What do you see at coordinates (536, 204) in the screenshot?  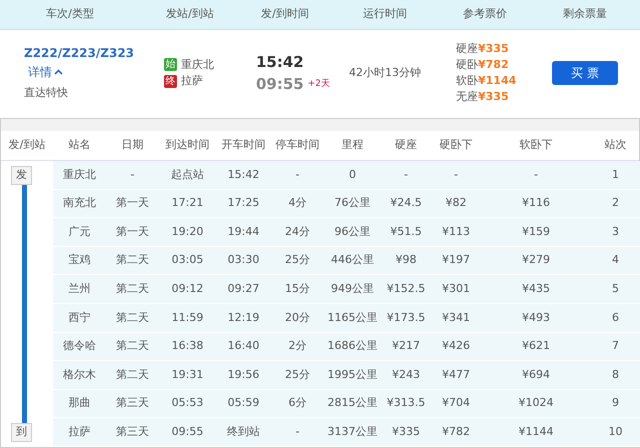 I see `table-cell: ¥116` at bounding box center [536, 204].